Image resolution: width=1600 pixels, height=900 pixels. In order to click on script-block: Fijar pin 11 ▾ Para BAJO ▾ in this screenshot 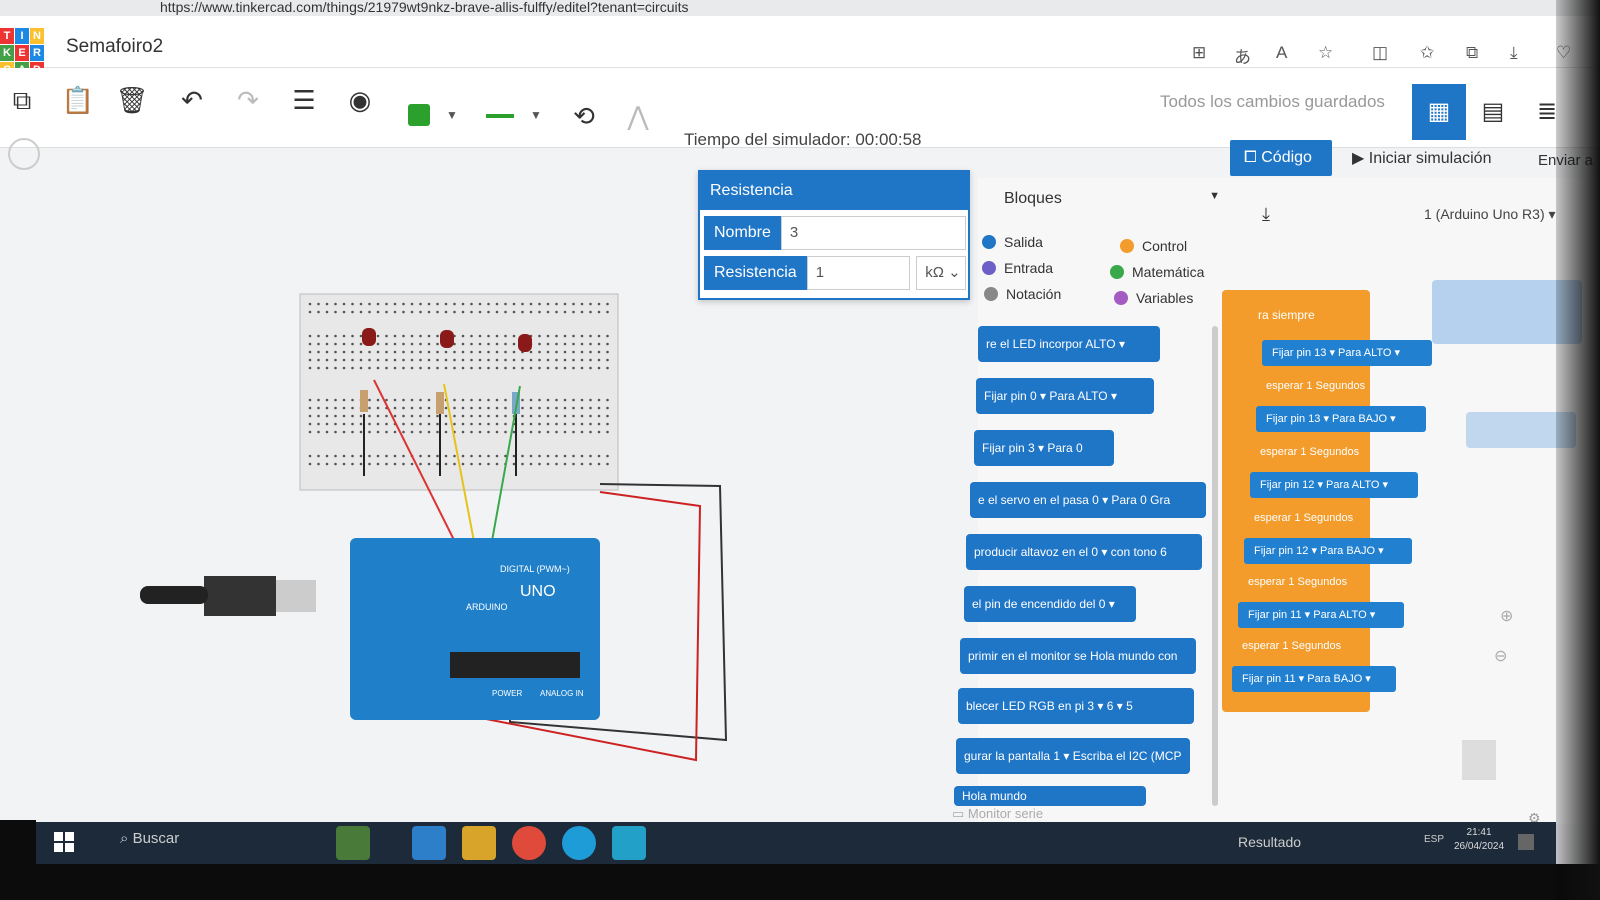, I will do `click(1314, 679)`.